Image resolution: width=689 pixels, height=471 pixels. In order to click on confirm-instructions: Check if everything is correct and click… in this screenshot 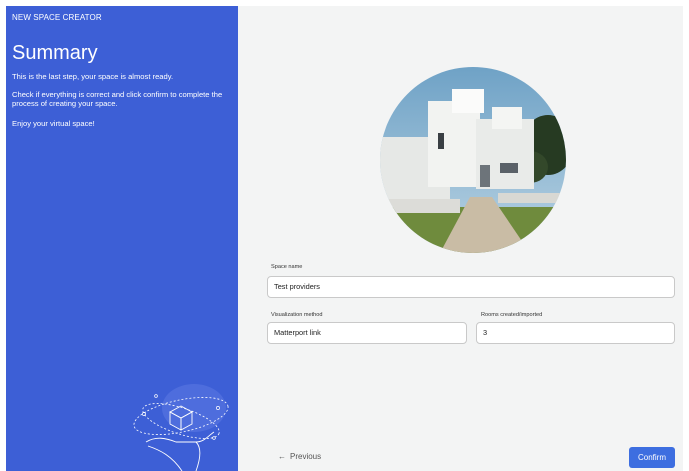, I will do `click(117, 99)`.